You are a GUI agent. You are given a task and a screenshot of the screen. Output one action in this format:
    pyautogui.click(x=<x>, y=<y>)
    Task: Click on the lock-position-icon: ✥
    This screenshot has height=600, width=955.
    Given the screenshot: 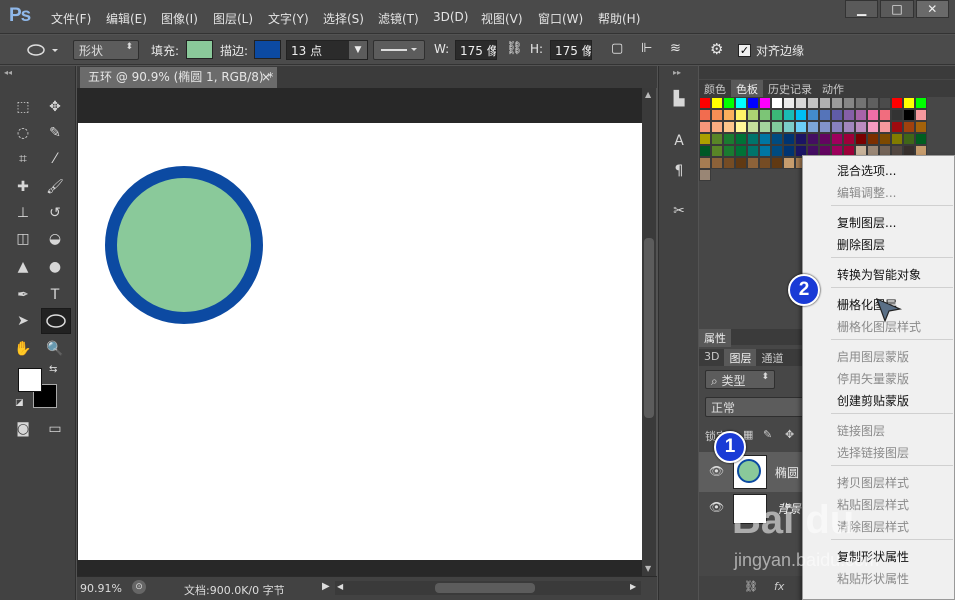 What is the action you would take?
    pyautogui.click(x=789, y=434)
    